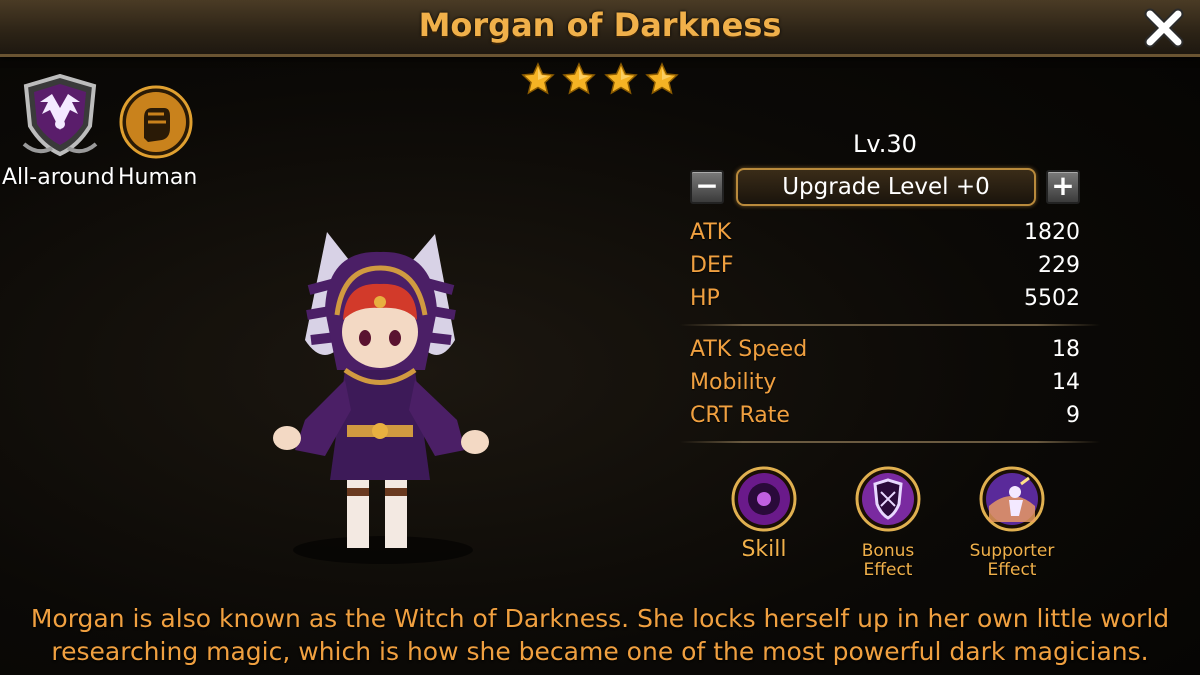 Image resolution: width=1200 pixels, height=675 pixels. Describe the element at coordinates (885, 385) in the screenshot. I see `stat-row-mobility: Mobility 14` at that location.